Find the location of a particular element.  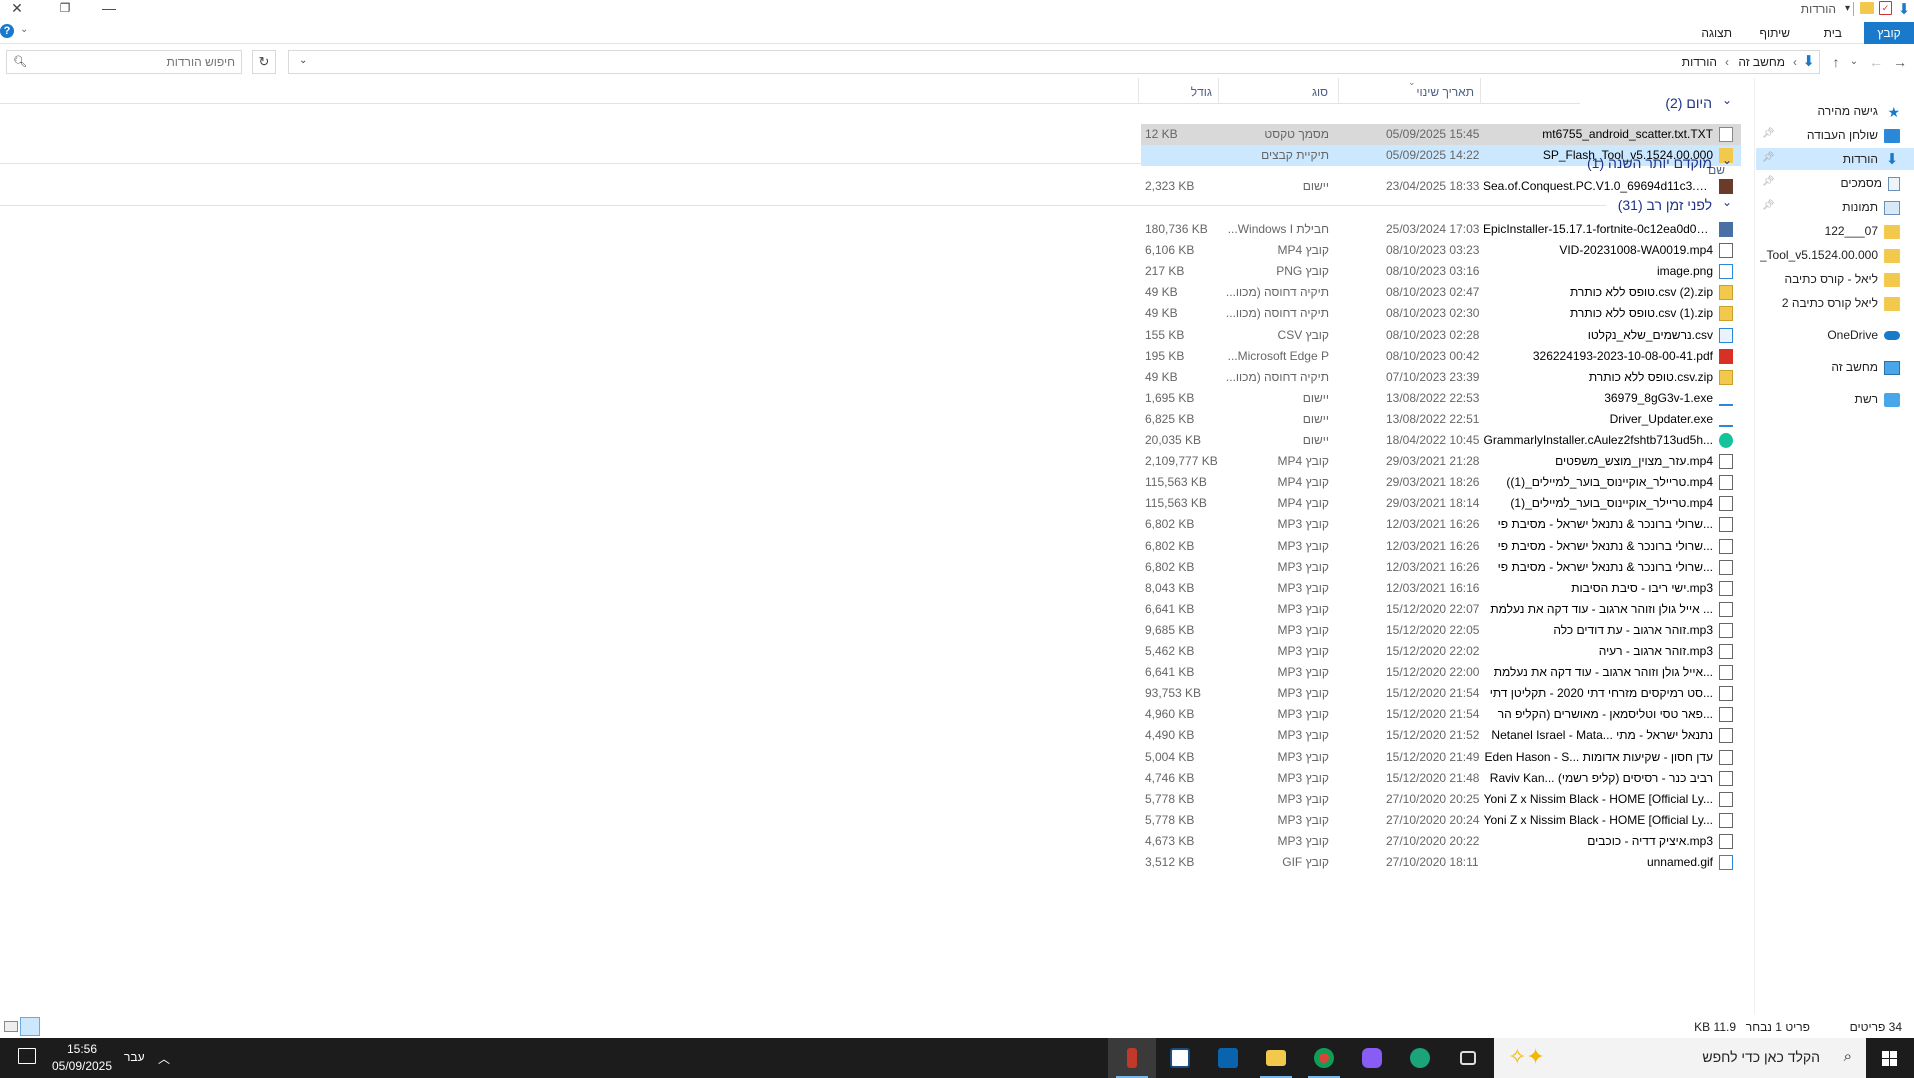

file-explorer-app is located at coordinates (1276, 1058).